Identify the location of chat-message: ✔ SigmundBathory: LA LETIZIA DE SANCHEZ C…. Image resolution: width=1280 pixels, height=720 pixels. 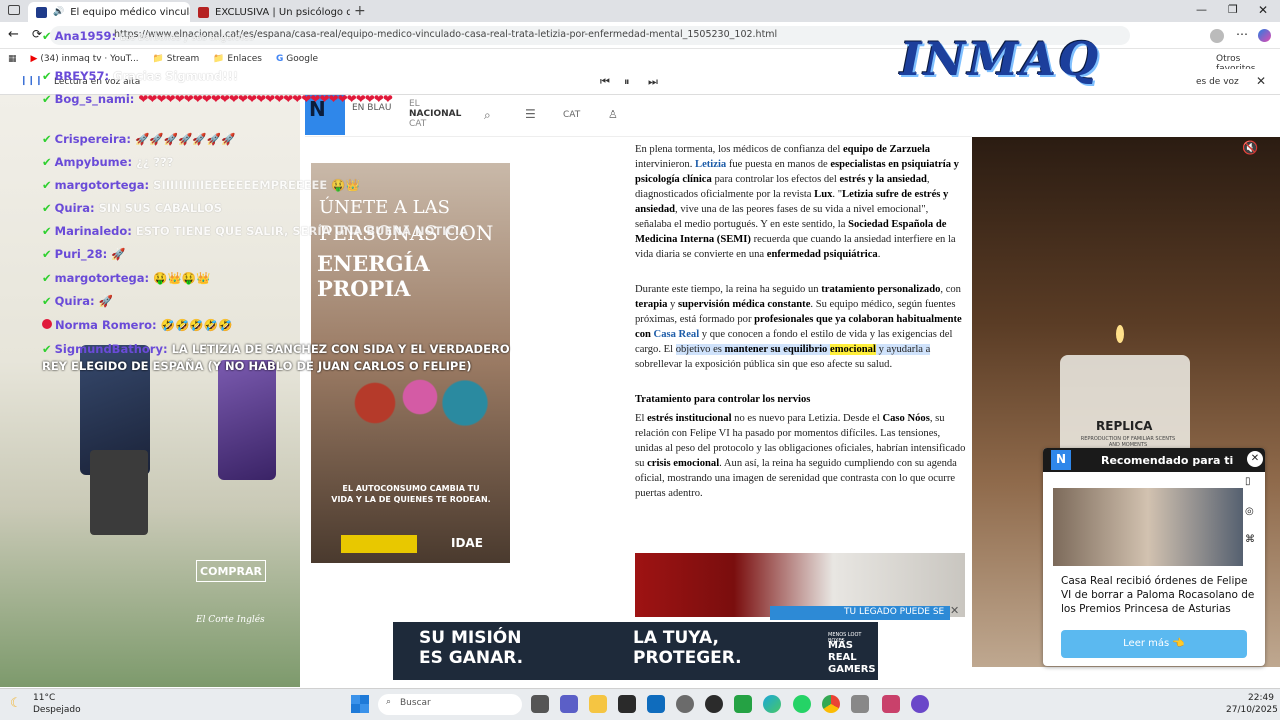
(277, 358).